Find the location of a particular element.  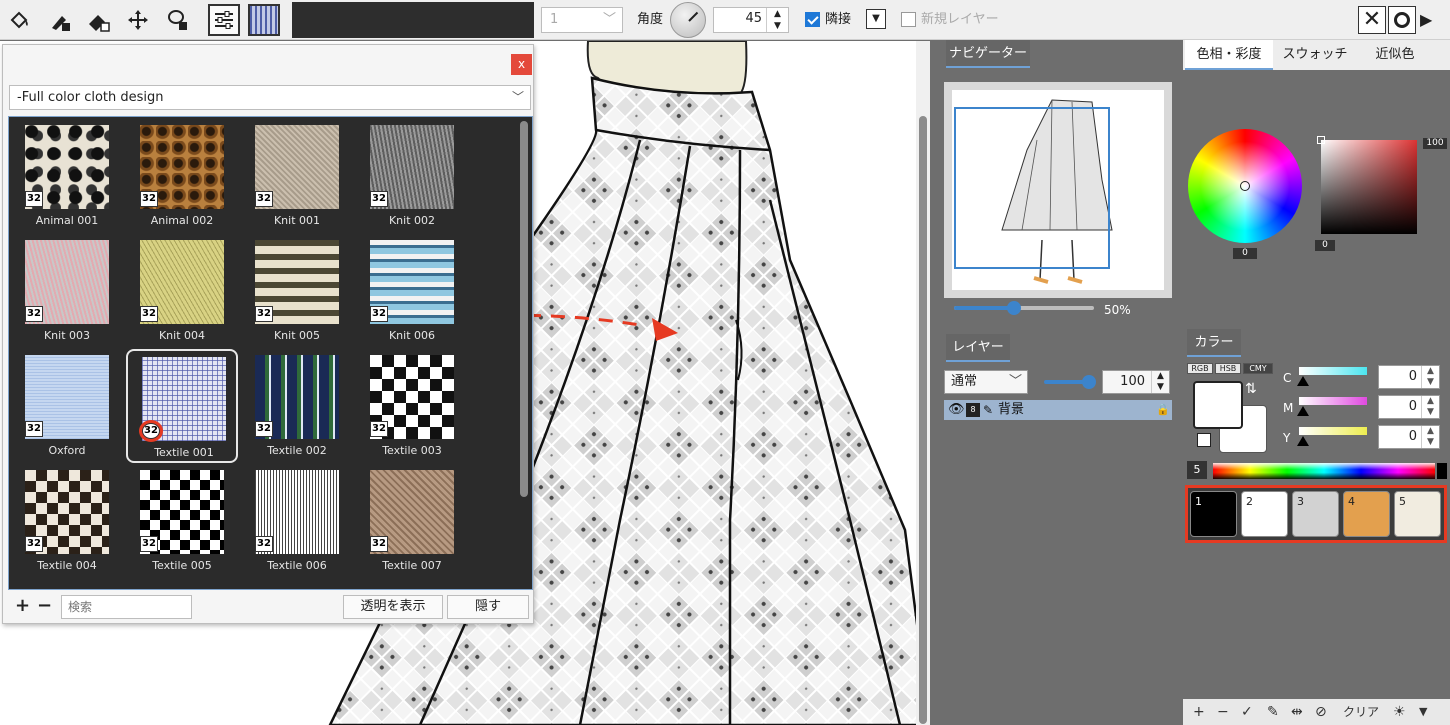

check-icon: ✓ is located at coordinates (1247, 712).